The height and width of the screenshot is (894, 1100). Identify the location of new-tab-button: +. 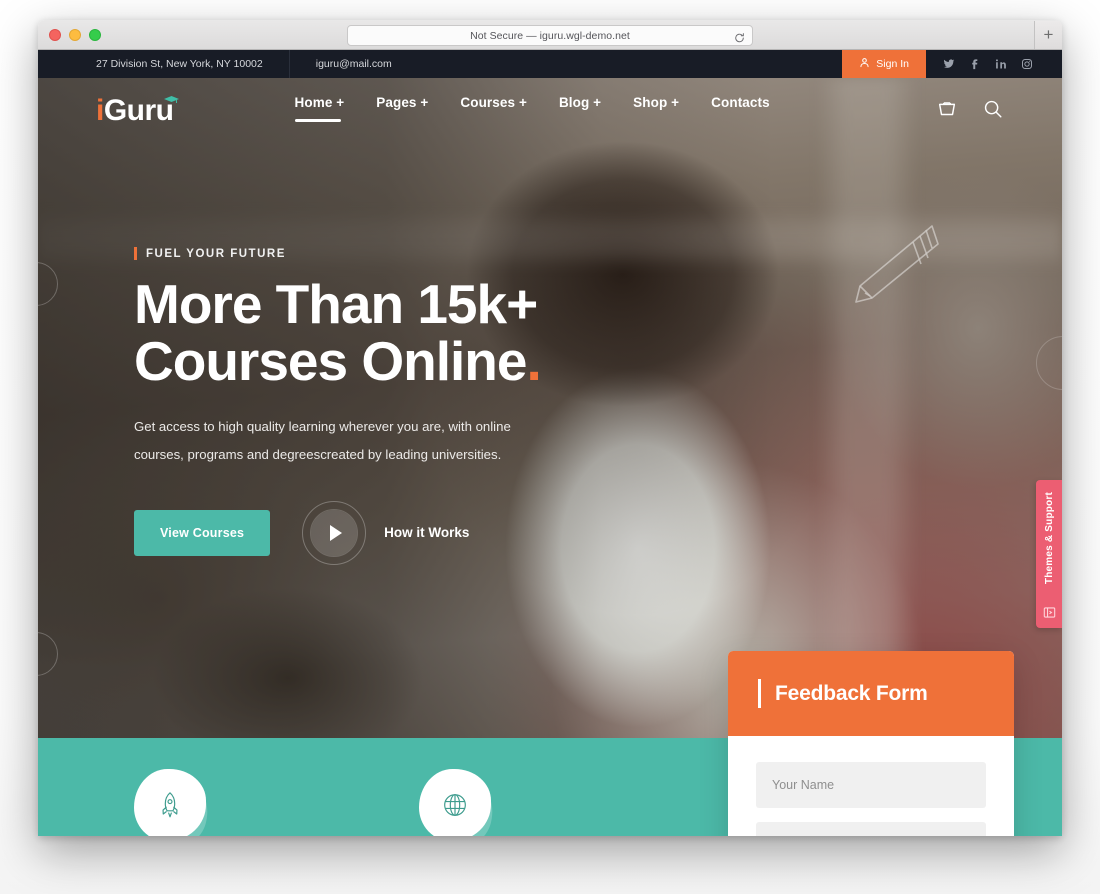
(1048, 35).